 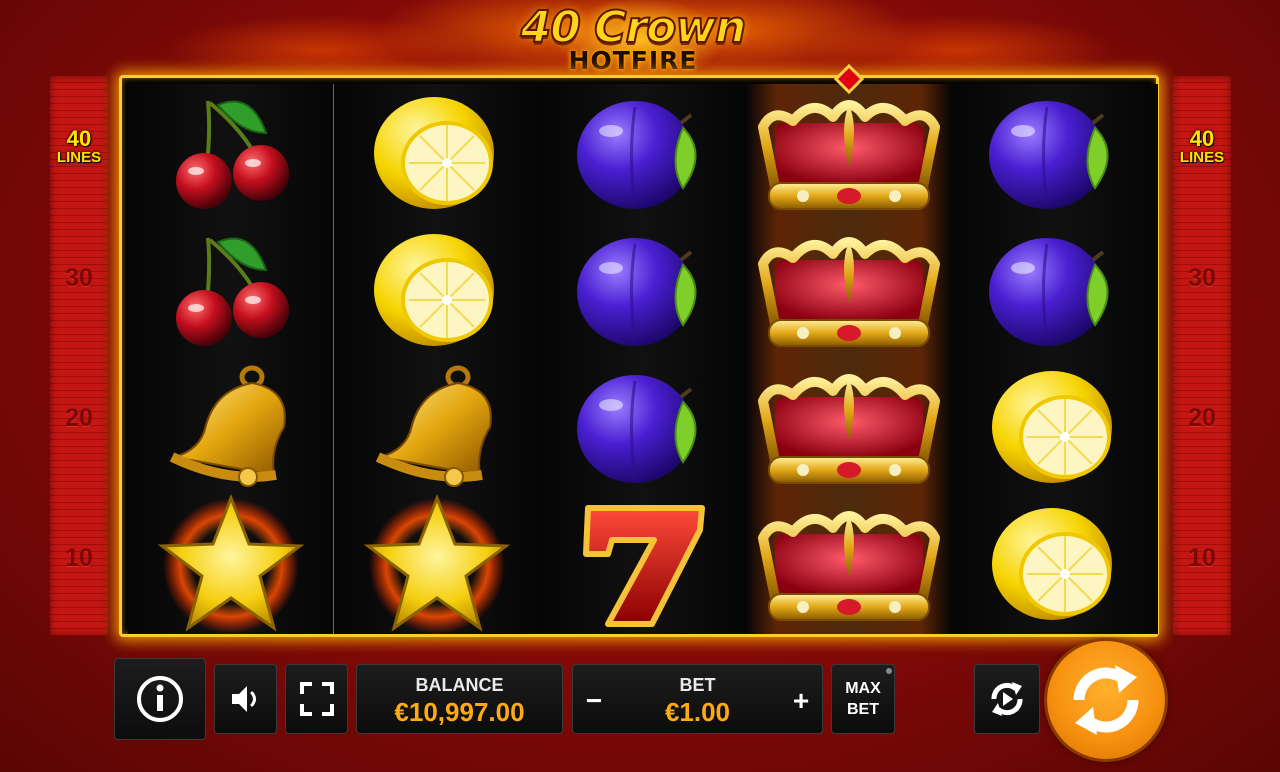 I want to click on autoplay-button, so click(x=1007, y=699).